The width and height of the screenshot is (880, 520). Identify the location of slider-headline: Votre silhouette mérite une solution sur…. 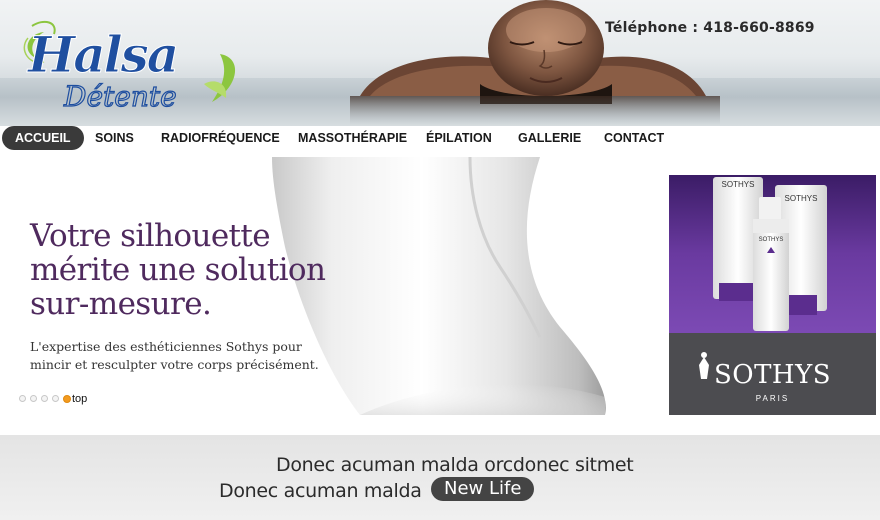
(178, 270).